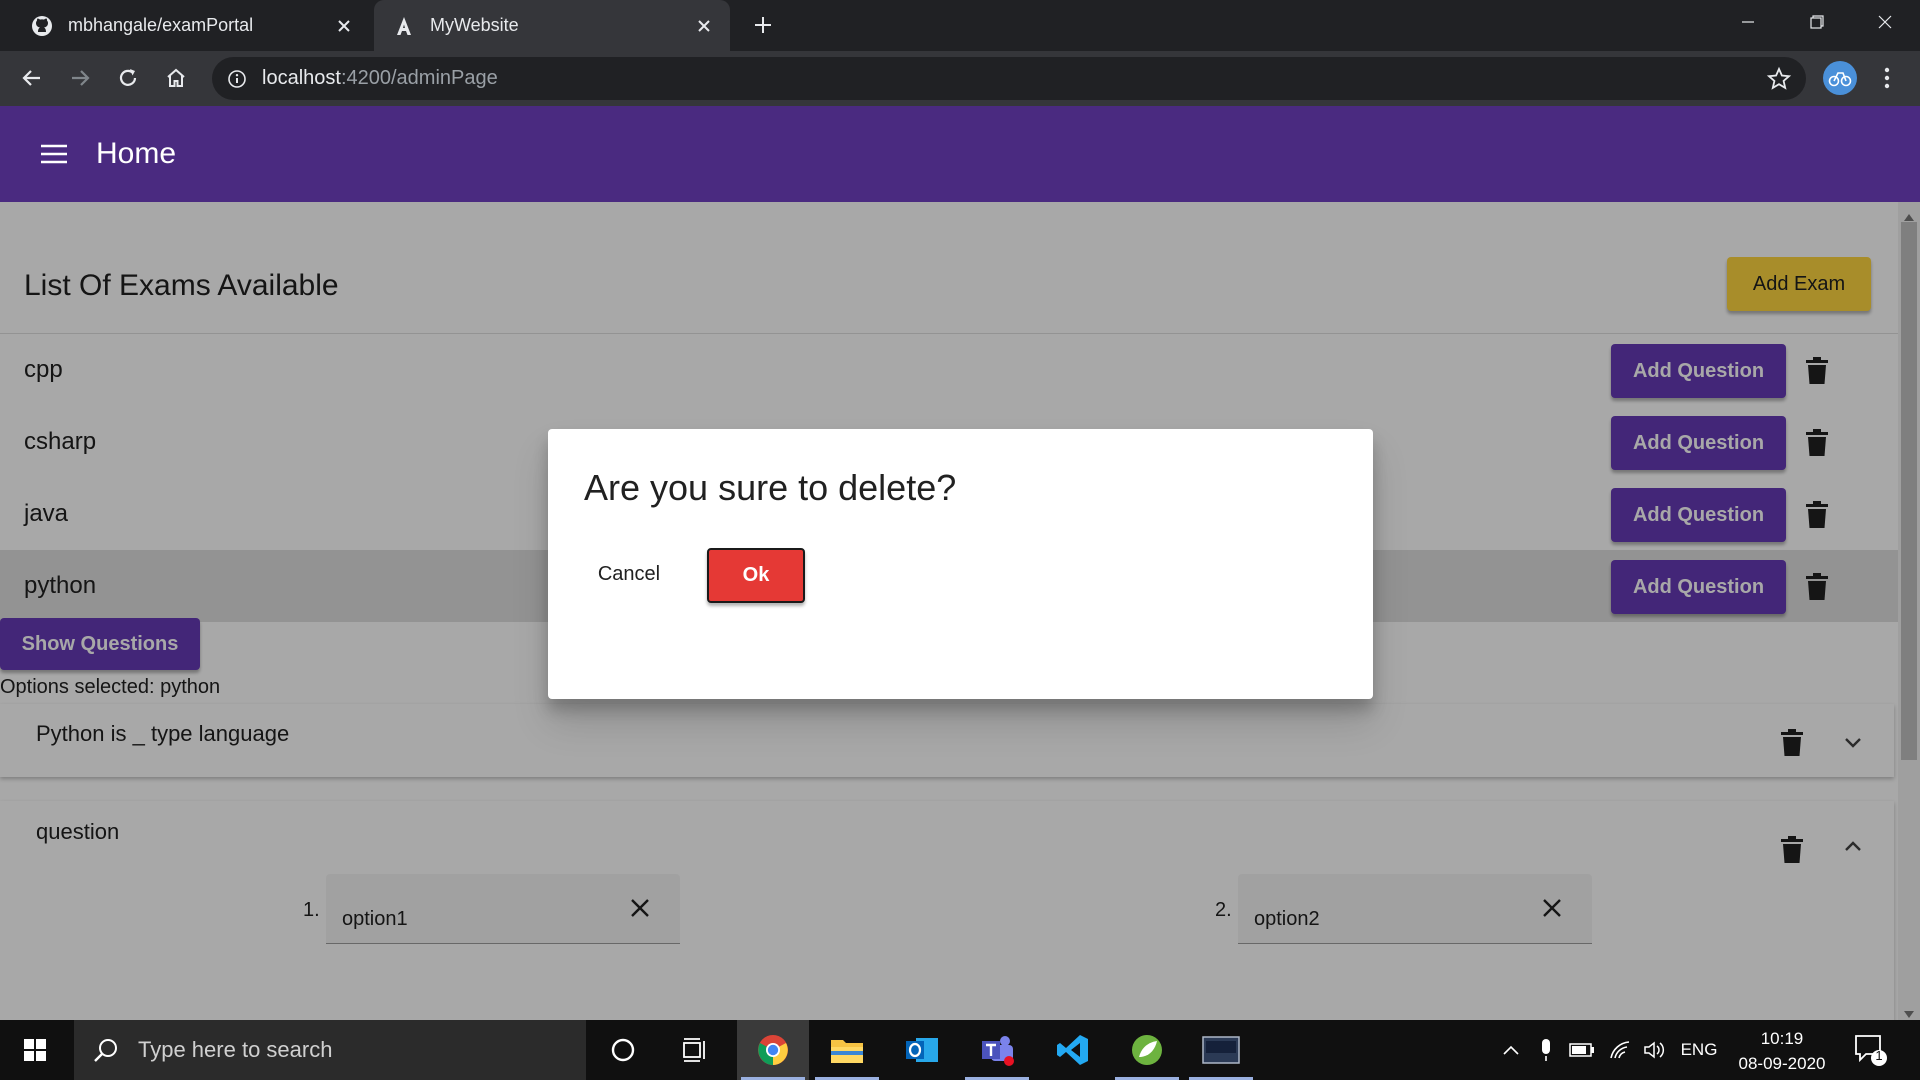 This screenshot has height=1080, width=1920. What do you see at coordinates (1782, 1063) in the screenshot?
I see `clock-date: 08-09-2020` at bounding box center [1782, 1063].